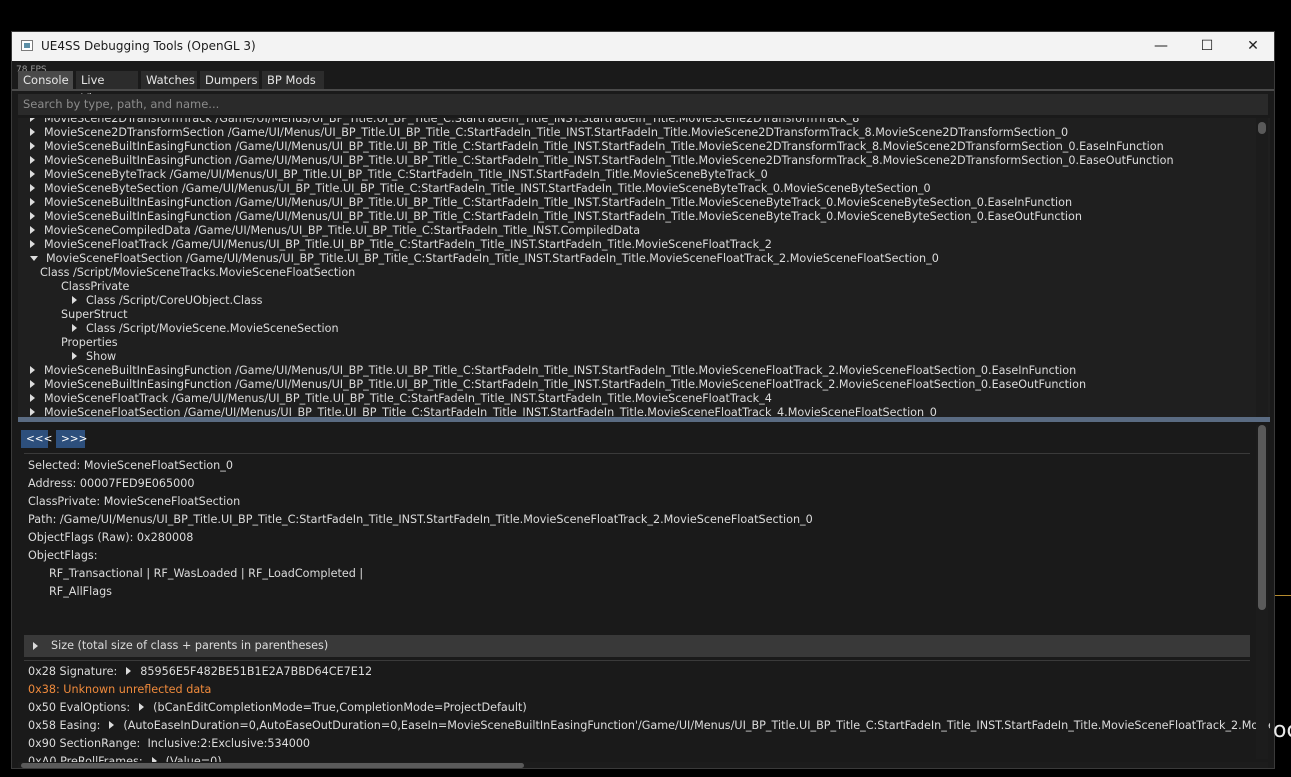 This screenshot has width=1291, height=777. Describe the element at coordinates (34, 258) in the screenshot. I see `collapse-arrow-icon` at that location.